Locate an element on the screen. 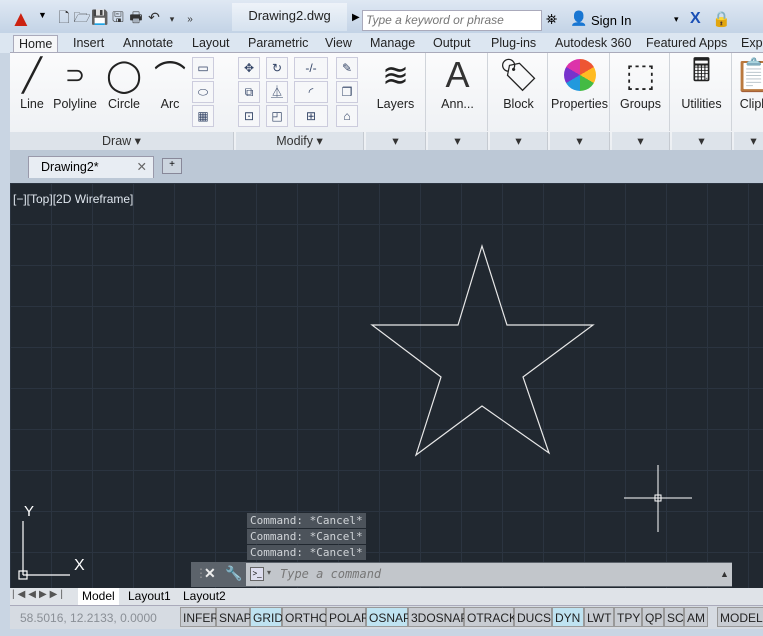 This screenshot has width=763, height=636. status-toggle-polar: POLAR is located at coordinates (348, 617).